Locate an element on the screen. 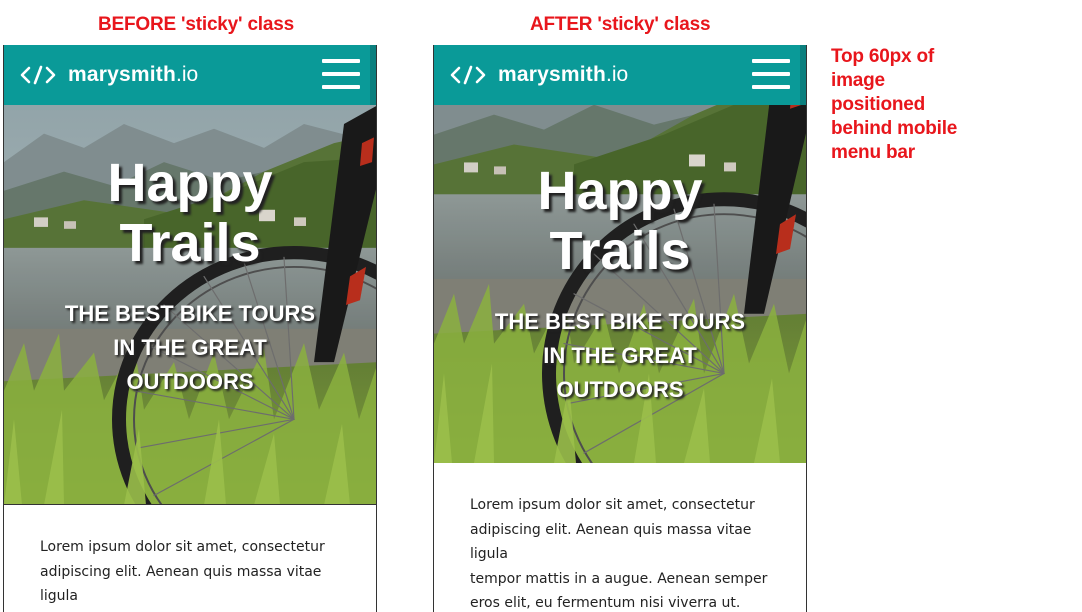 The height and width of the screenshot is (612, 1082). hero-divider is located at coordinates (190, 504).